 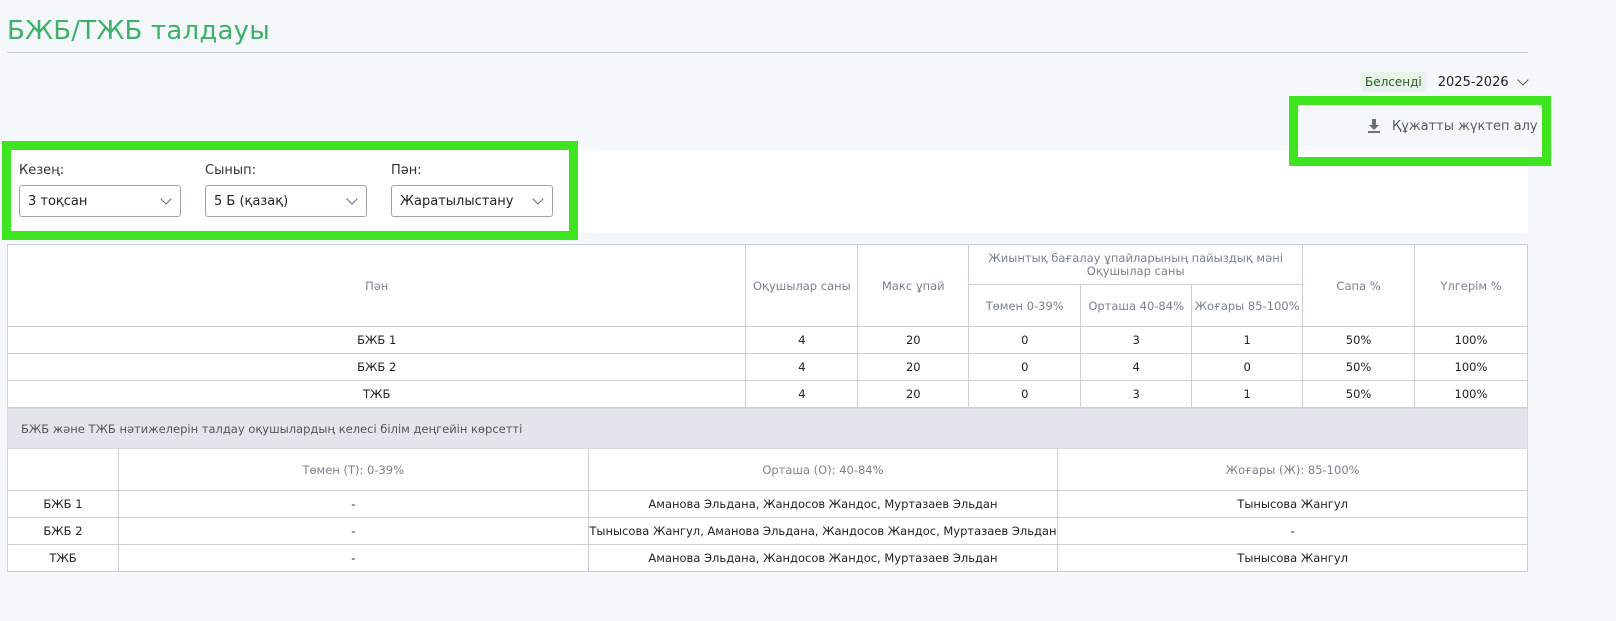 What do you see at coordinates (1374, 126) in the screenshot?
I see `download-icon` at bounding box center [1374, 126].